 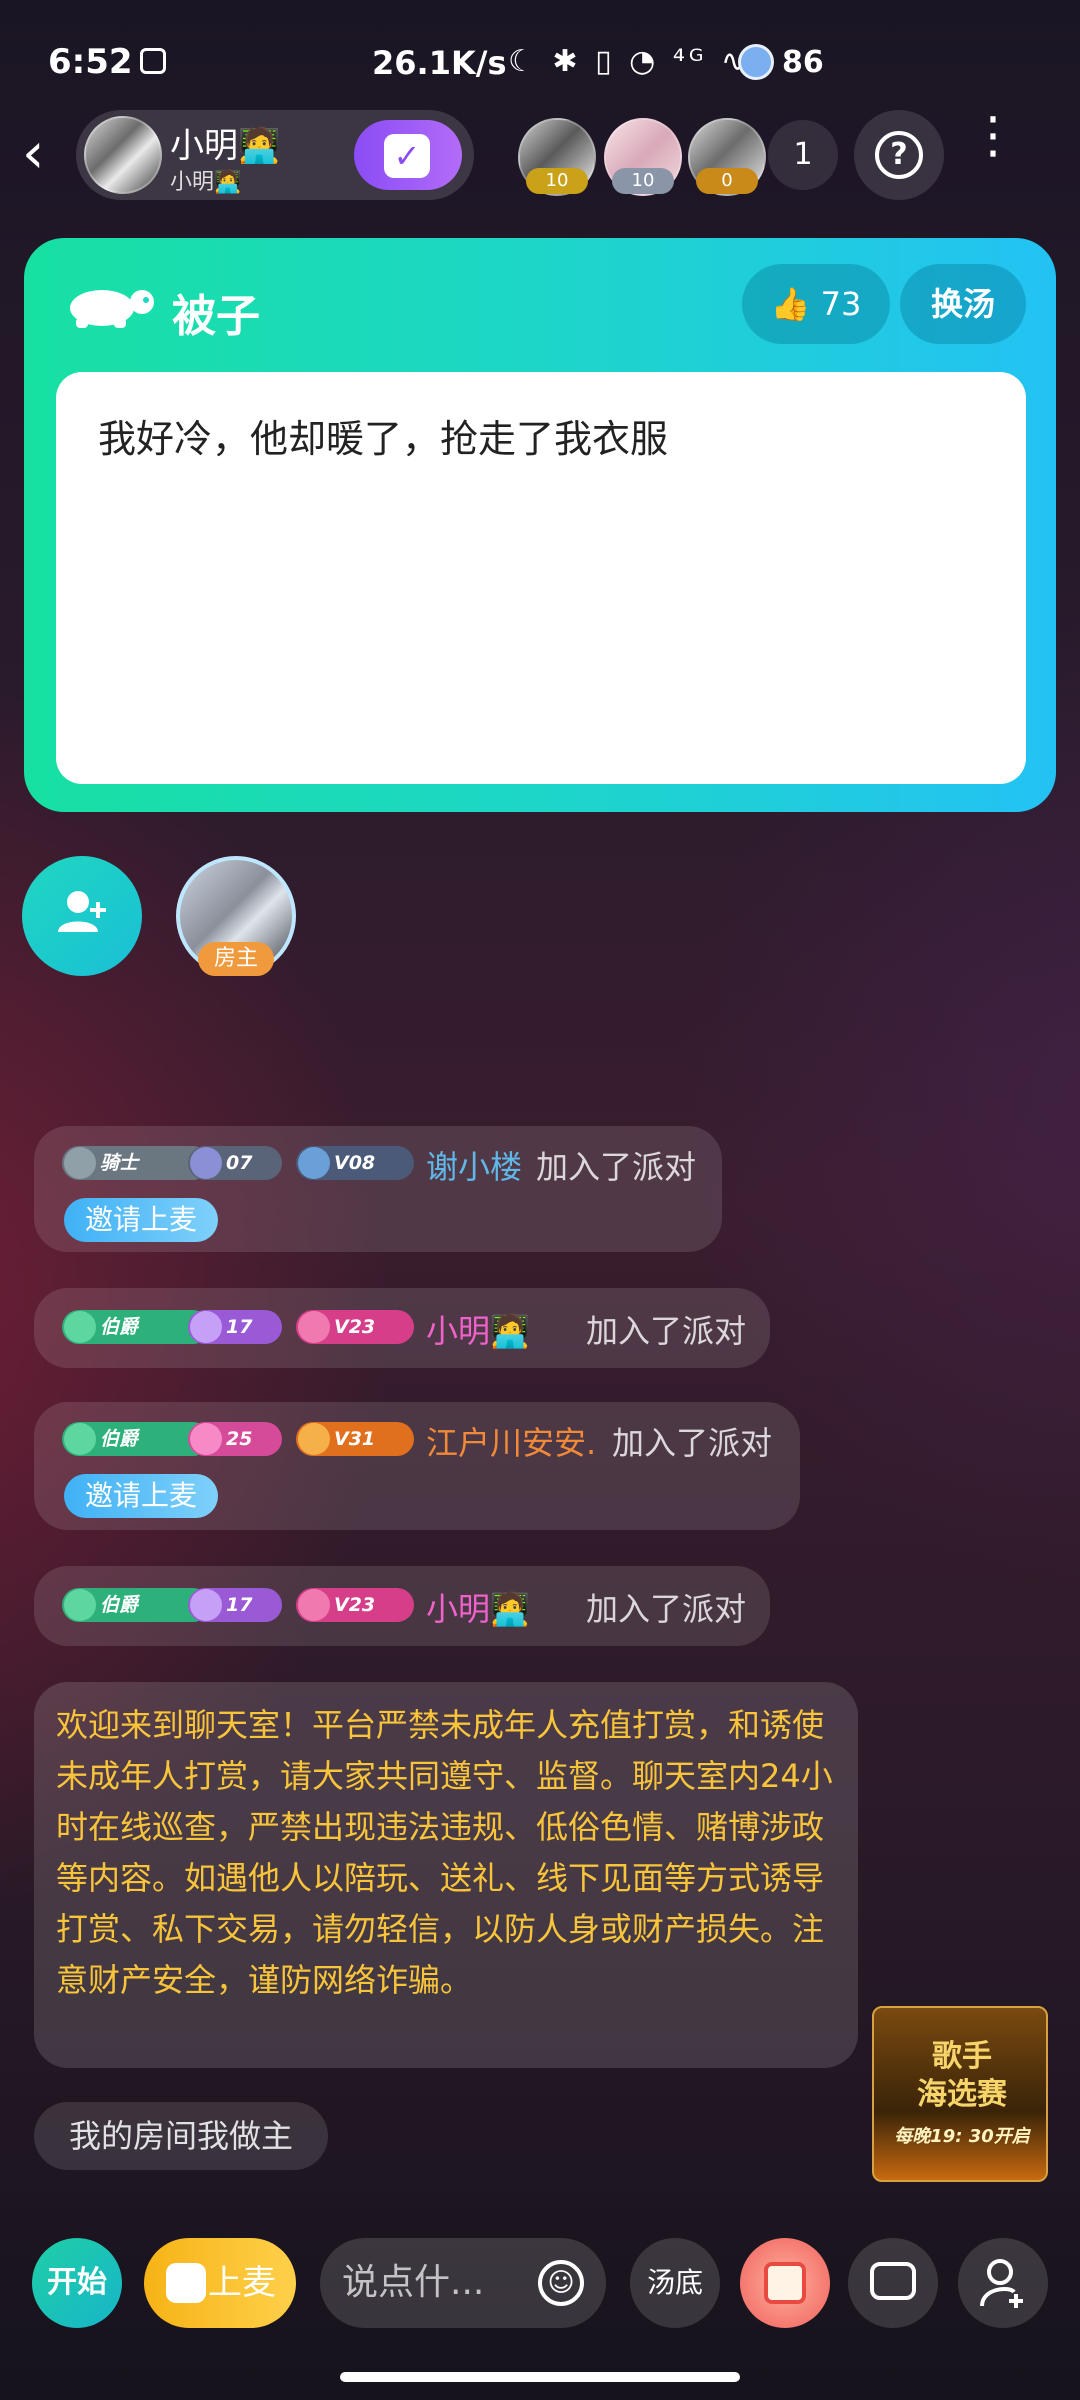 What do you see at coordinates (383, 439) in the screenshot?
I see `topic-text: 我好冷，他却暖了，抢走了我衣服` at bounding box center [383, 439].